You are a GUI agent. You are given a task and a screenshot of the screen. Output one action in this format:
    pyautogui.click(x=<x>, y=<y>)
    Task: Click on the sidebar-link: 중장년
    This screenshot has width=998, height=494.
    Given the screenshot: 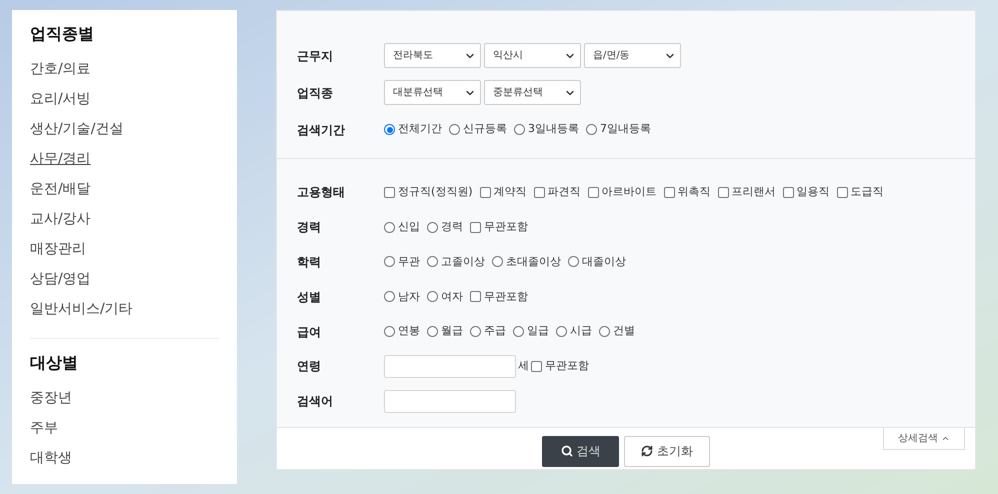 What is the action you would take?
    pyautogui.click(x=51, y=398)
    